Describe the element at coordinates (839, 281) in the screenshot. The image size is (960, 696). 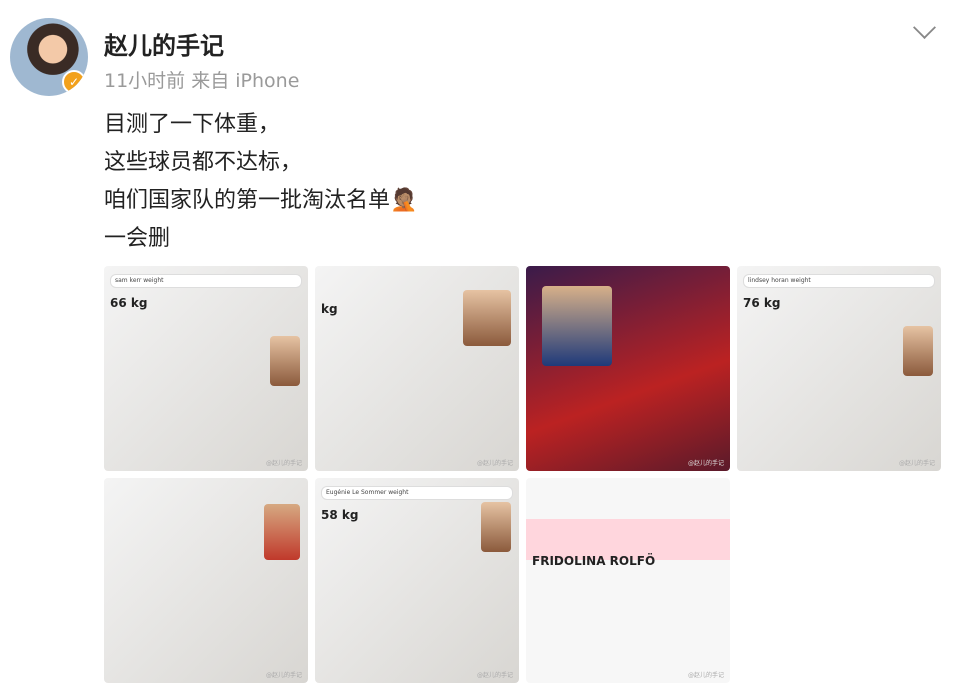
I see `search-query: lindsey horan weight` at that location.